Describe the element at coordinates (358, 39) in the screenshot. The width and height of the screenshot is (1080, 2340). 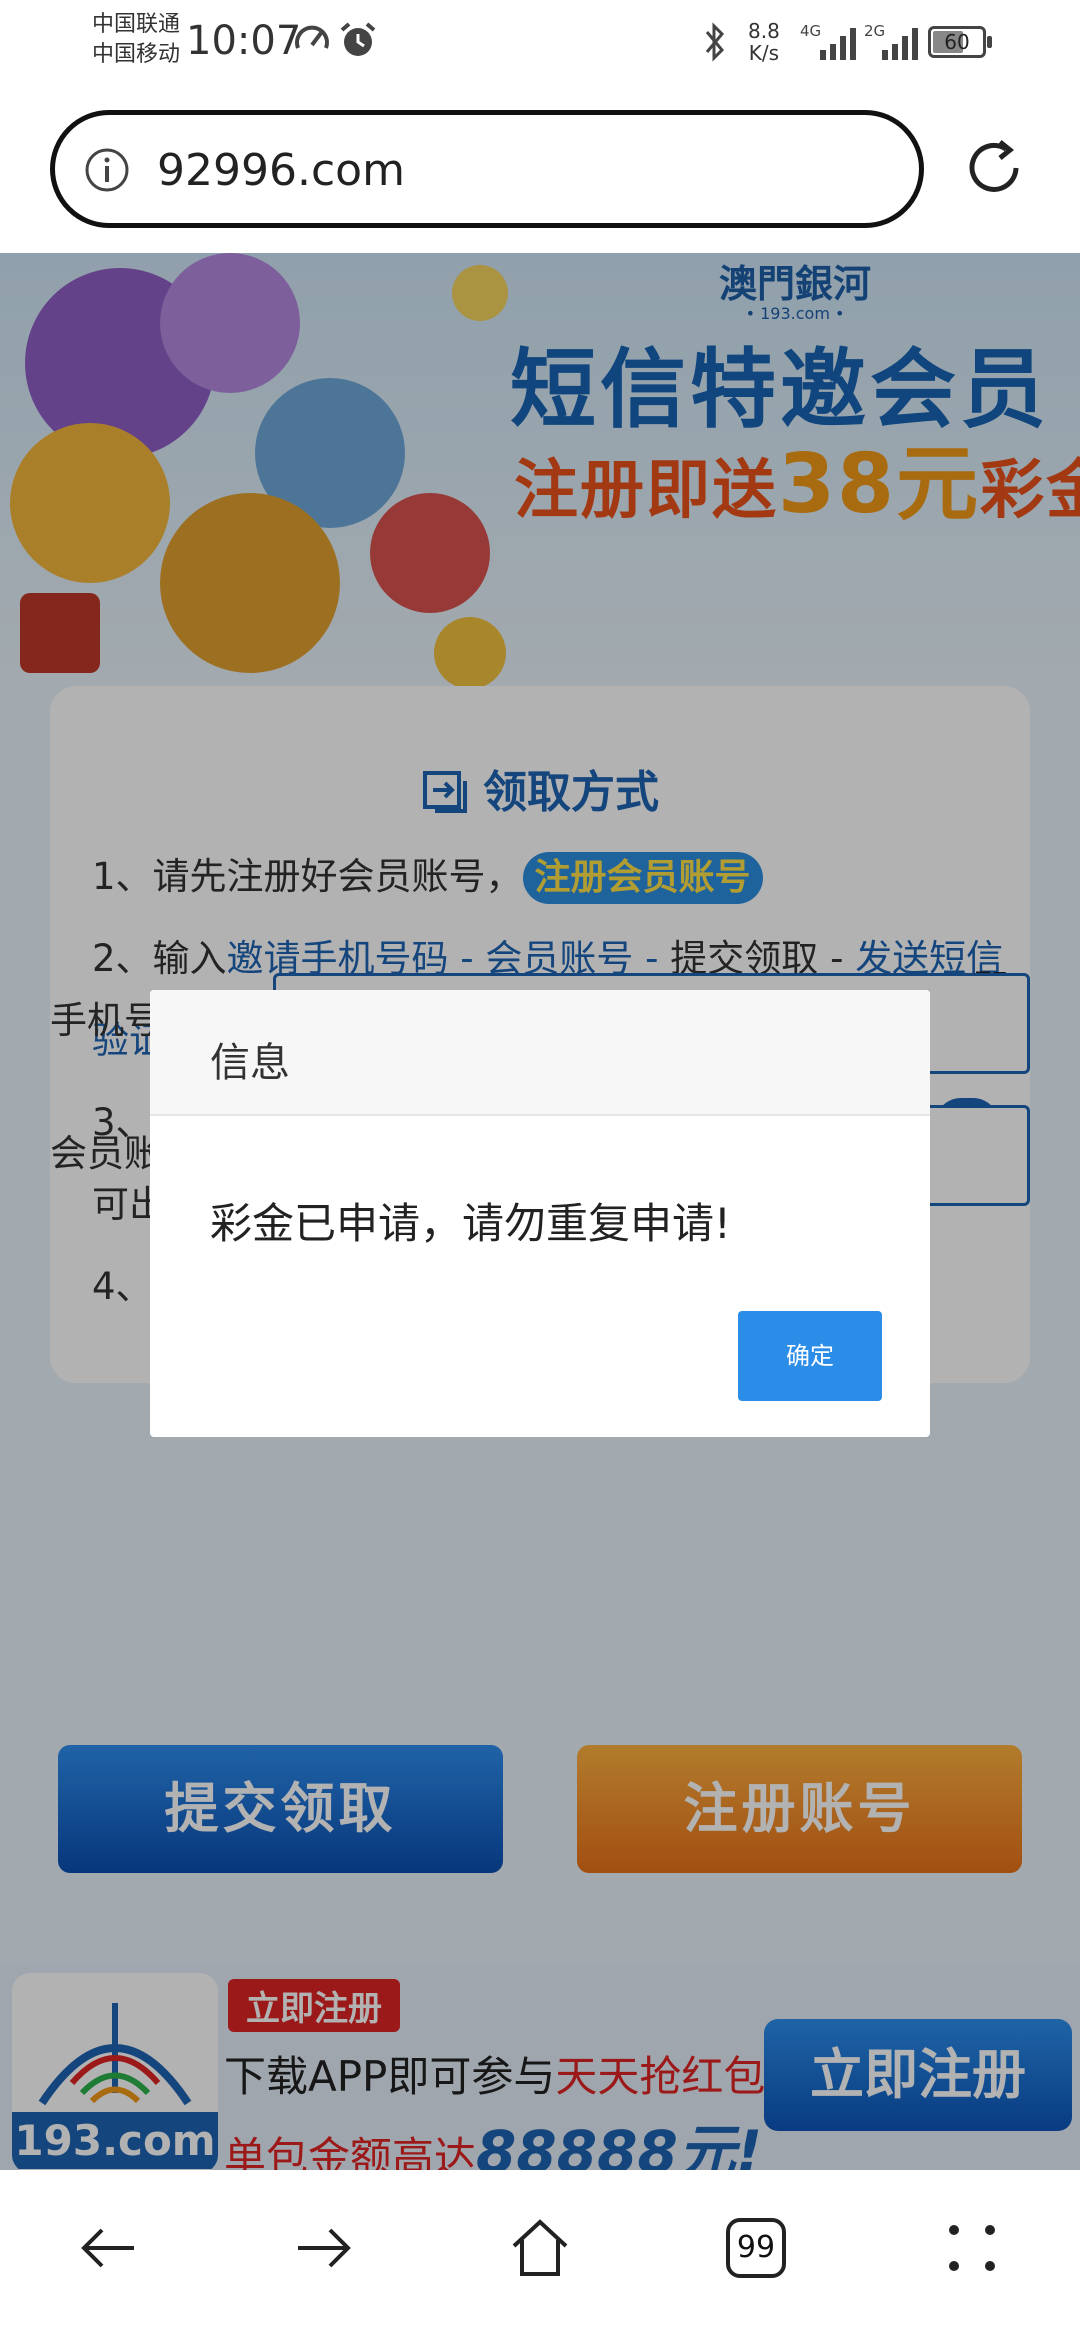
I see `alarm-icon` at that location.